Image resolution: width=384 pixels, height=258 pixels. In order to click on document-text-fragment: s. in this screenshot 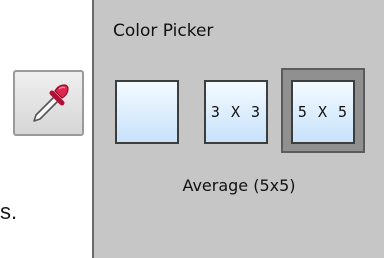, I will do `click(9, 211)`.